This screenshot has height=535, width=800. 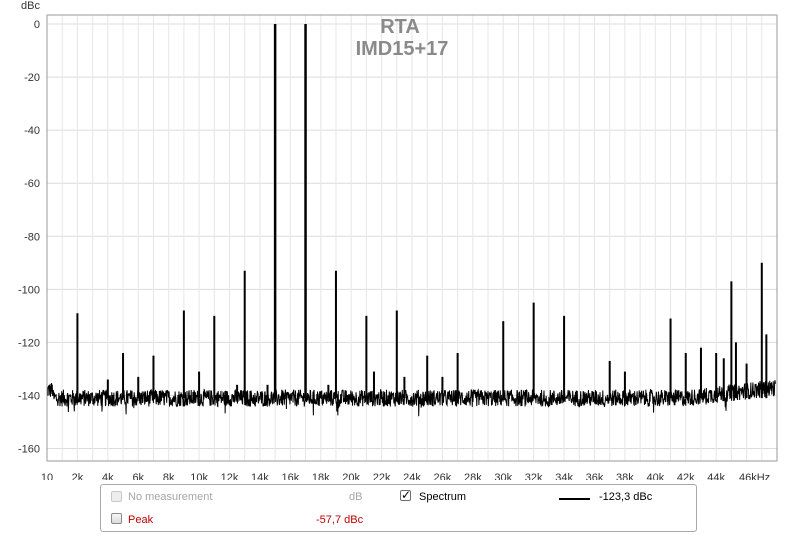 What do you see at coordinates (32, 78) in the screenshot?
I see `y-tick-label: -20` at bounding box center [32, 78].